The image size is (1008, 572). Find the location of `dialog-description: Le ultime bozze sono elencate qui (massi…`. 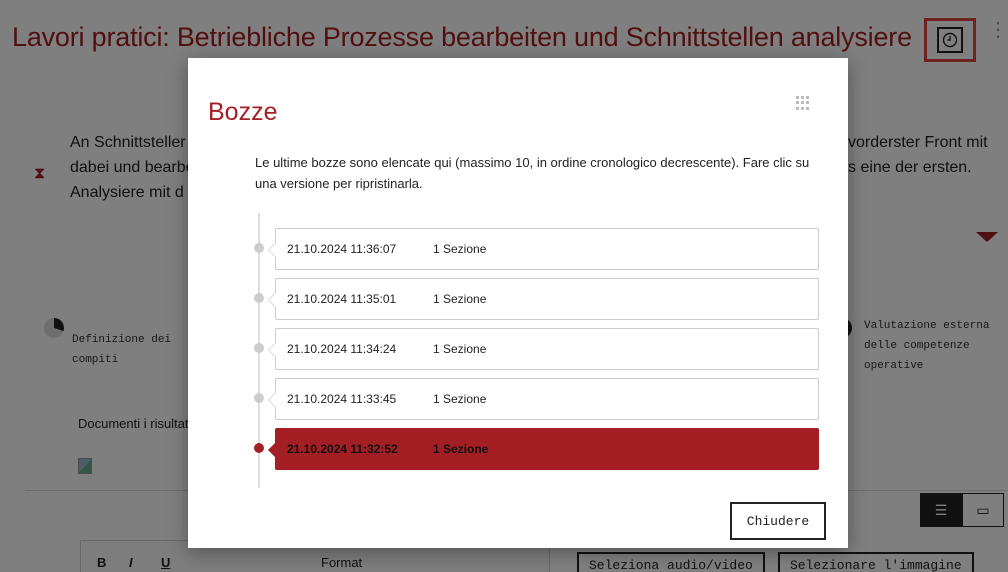

dialog-description: Le ultime bozze sono elencate qui (massi… is located at coordinates (532, 173).